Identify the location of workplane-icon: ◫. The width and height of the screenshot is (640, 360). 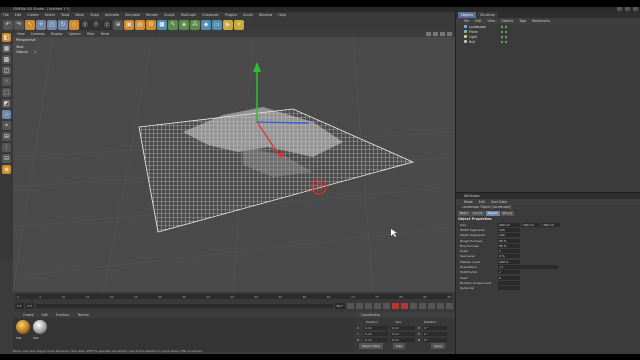
(6, 70).